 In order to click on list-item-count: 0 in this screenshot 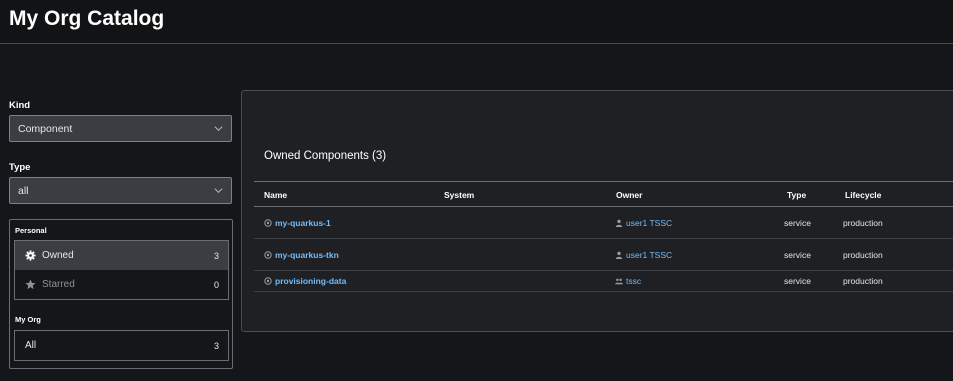, I will do `click(216, 285)`.